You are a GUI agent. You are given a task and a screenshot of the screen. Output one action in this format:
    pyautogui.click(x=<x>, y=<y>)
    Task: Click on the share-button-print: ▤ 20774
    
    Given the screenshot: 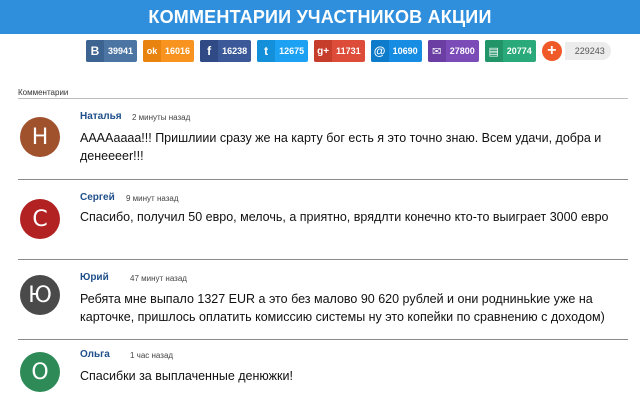 What is the action you would take?
    pyautogui.click(x=510, y=51)
    